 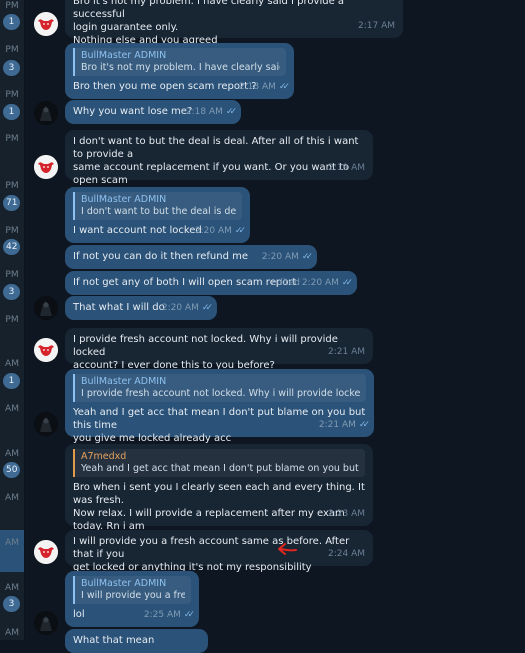 What do you see at coordinates (376, 26) in the screenshot?
I see `message-time: 2:17 AM` at bounding box center [376, 26].